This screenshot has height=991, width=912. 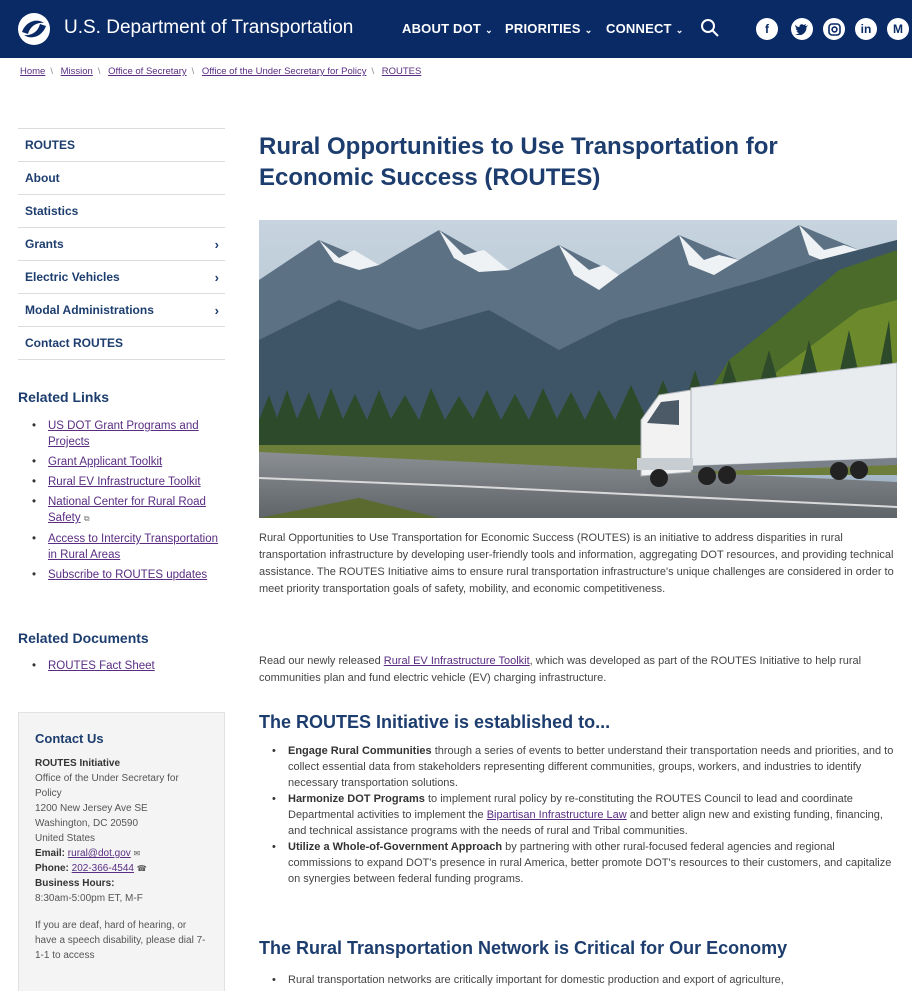 I want to click on breadcrumb-under-secretary: Office of the Under Secretary for Policy, so click(x=284, y=71).